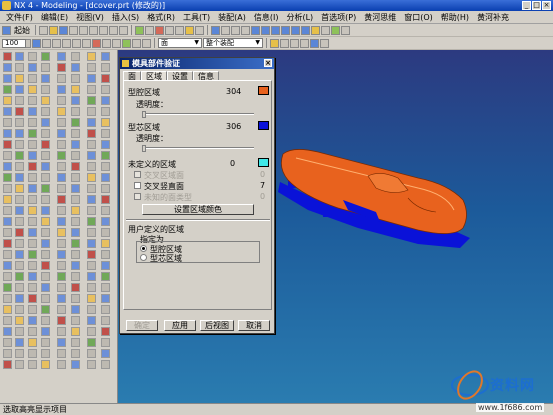 The height and width of the screenshot is (415, 553). What do you see at coordinates (314, 43) in the screenshot?
I see `intersection-icon` at bounding box center [314, 43].